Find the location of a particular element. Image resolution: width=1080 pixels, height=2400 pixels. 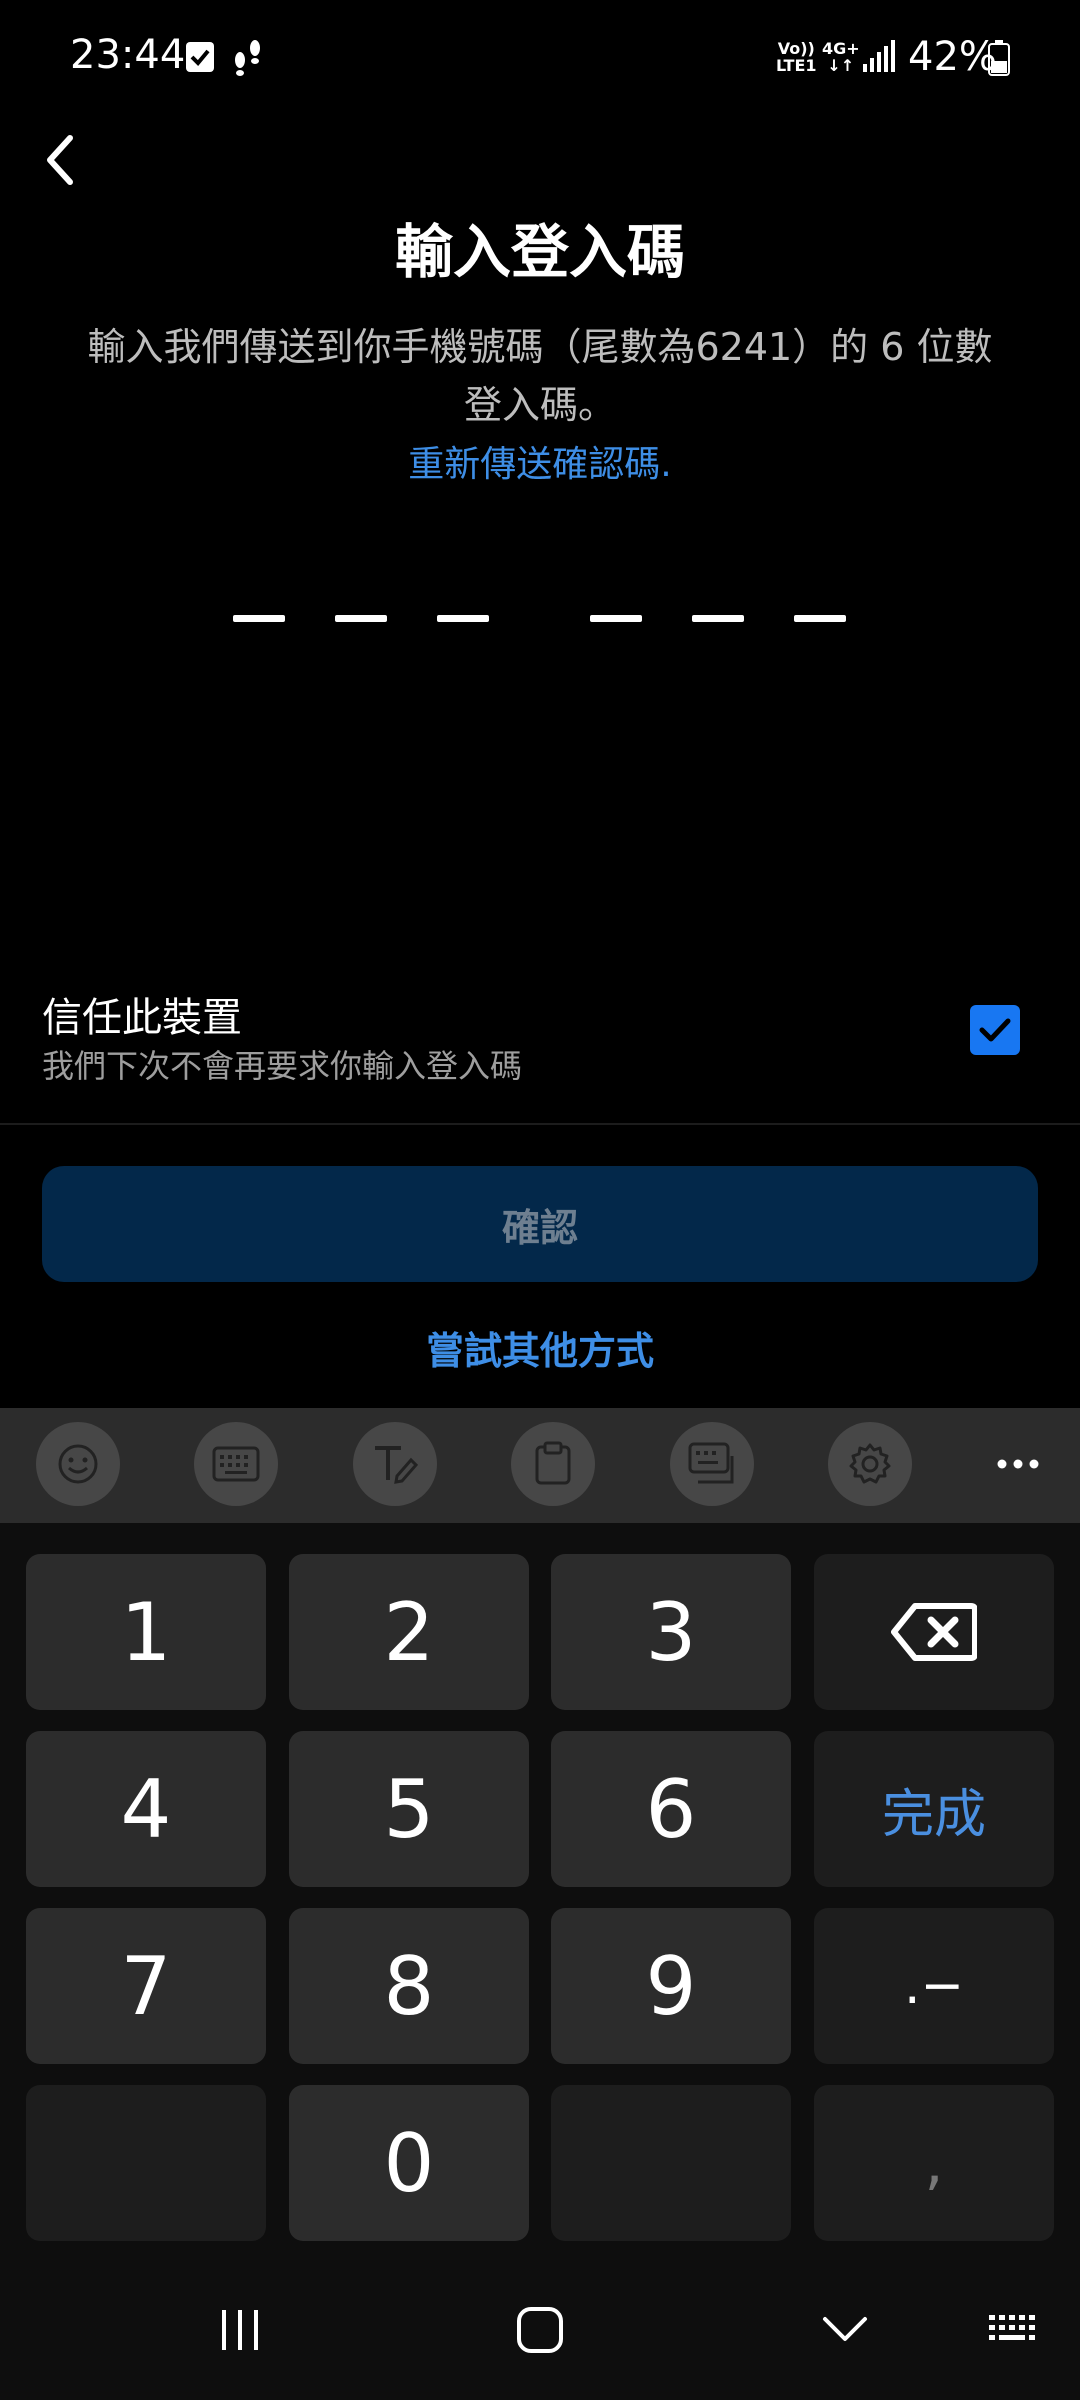

backspace-key is located at coordinates (934, 1632).